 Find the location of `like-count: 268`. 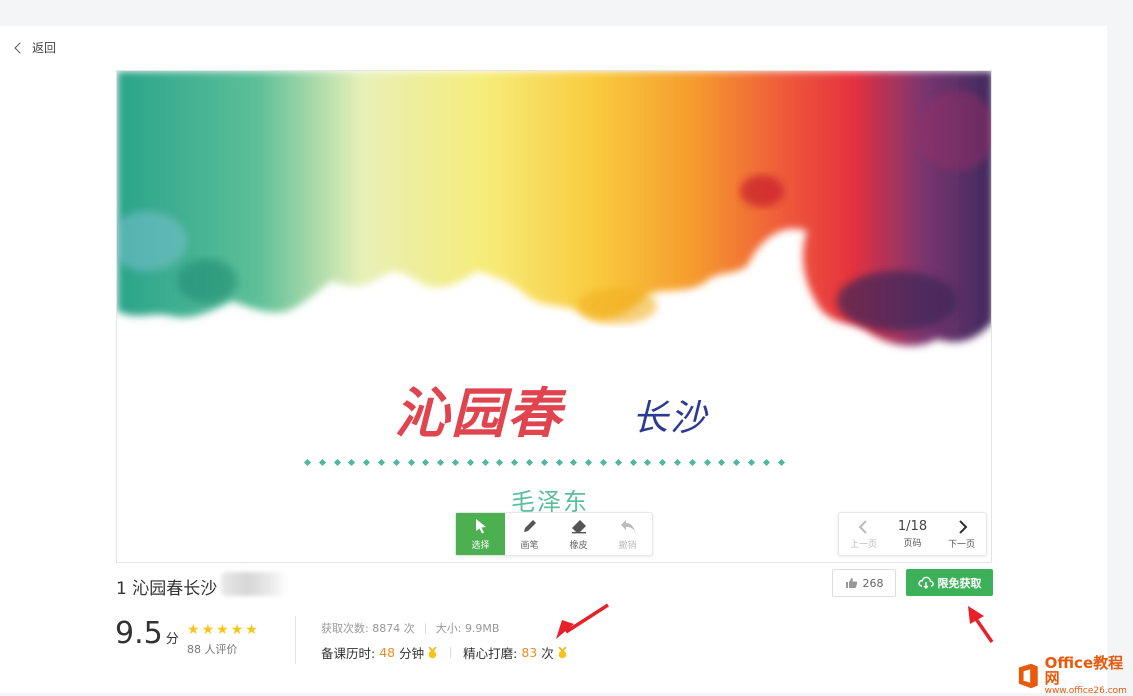

like-count: 268 is located at coordinates (873, 583).